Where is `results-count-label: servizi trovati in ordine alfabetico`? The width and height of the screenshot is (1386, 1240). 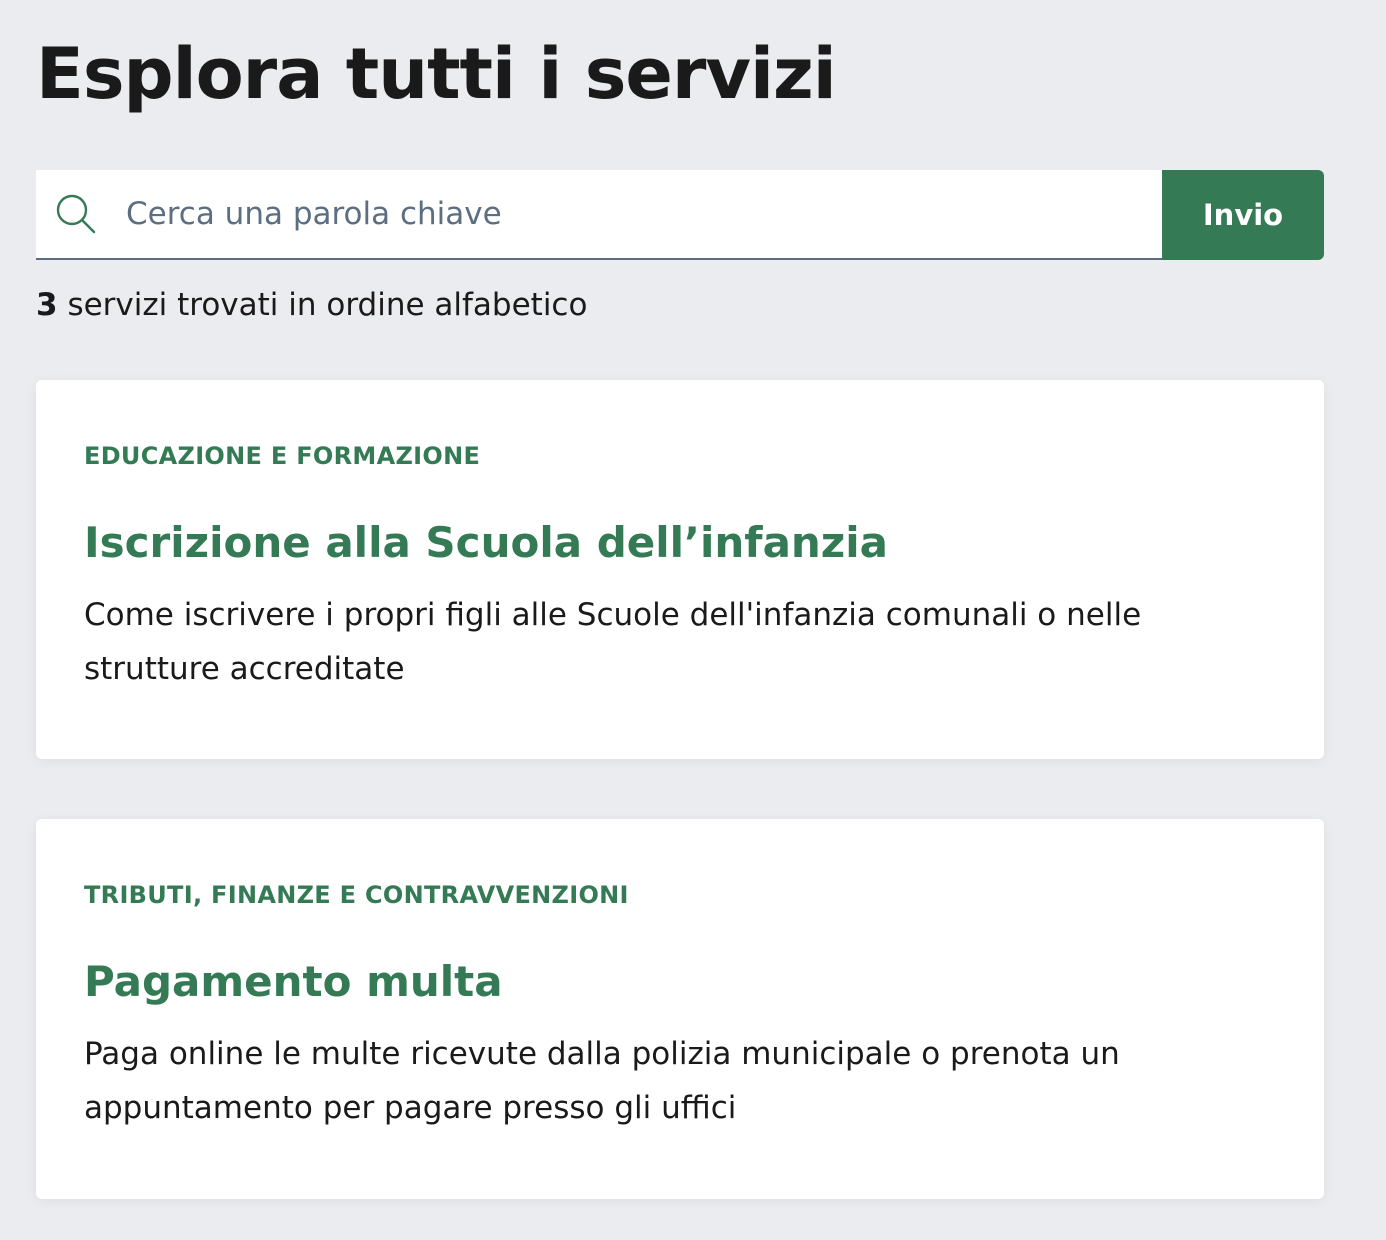
results-count-label: servizi trovati in ordine alfabetico is located at coordinates (327, 305).